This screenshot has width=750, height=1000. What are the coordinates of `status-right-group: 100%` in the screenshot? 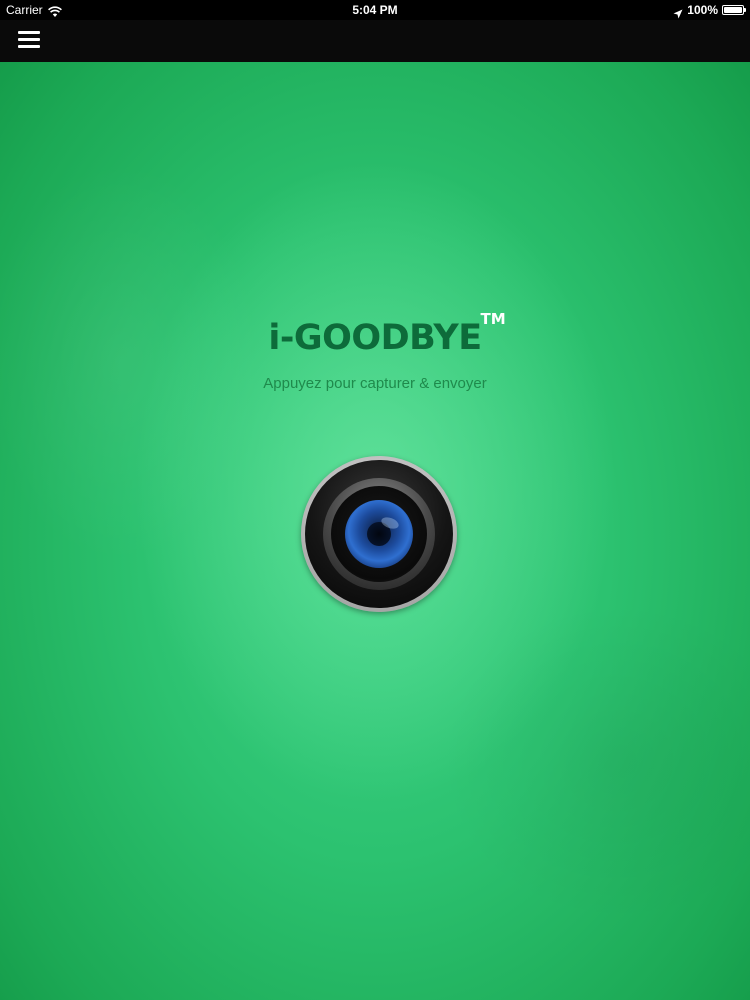 It's located at (709, 10).